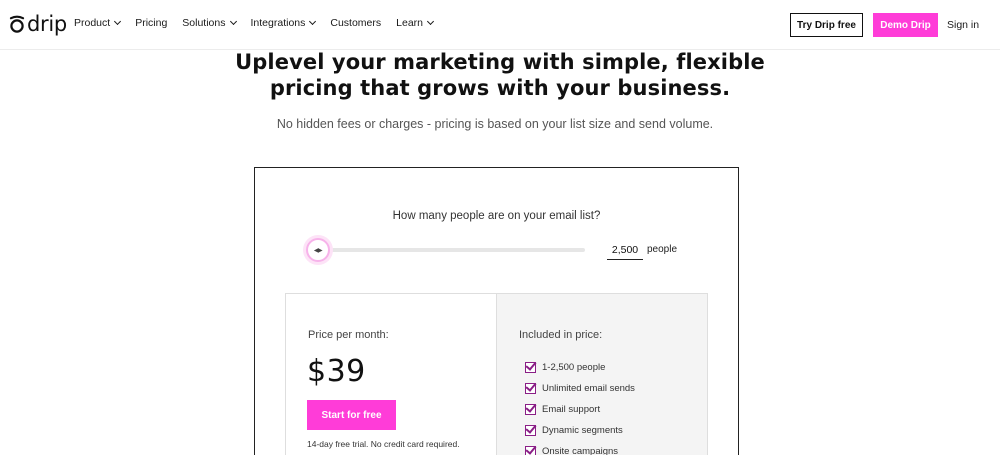 The height and width of the screenshot is (455, 1000). What do you see at coordinates (571, 409) in the screenshot?
I see `feature-label: Email support` at bounding box center [571, 409].